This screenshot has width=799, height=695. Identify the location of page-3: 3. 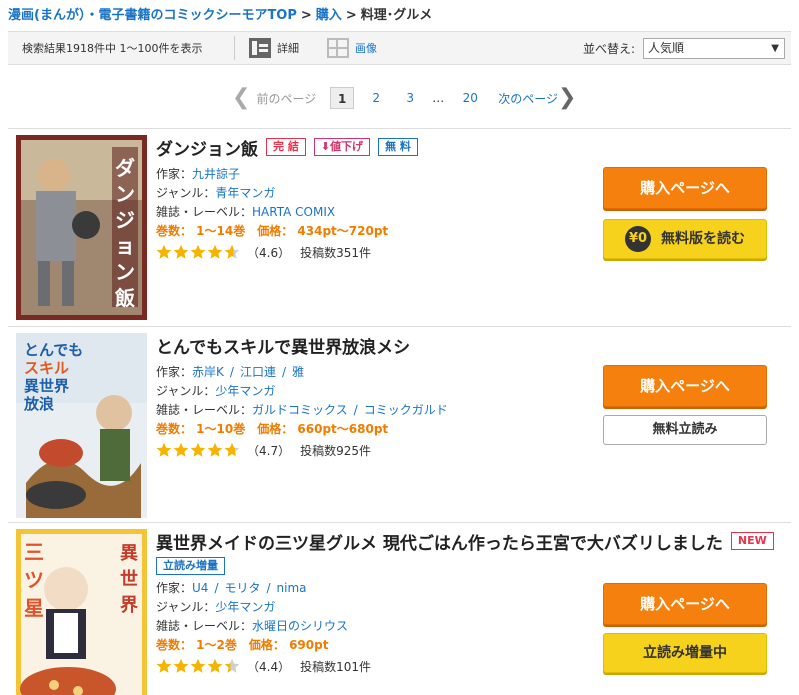
(410, 98).